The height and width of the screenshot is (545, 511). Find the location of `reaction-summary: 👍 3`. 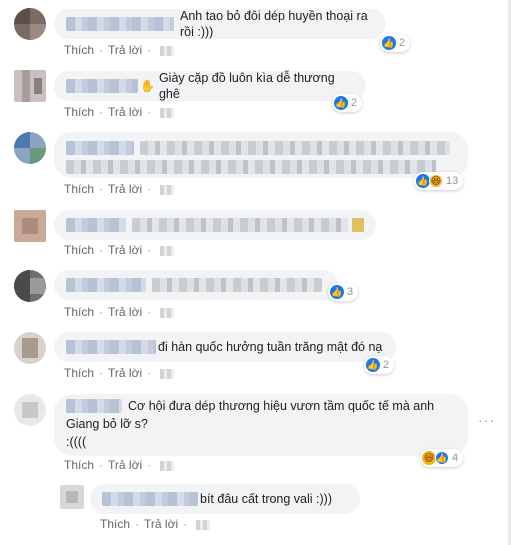

reaction-summary: 👍 3 is located at coordinates (343, 292).